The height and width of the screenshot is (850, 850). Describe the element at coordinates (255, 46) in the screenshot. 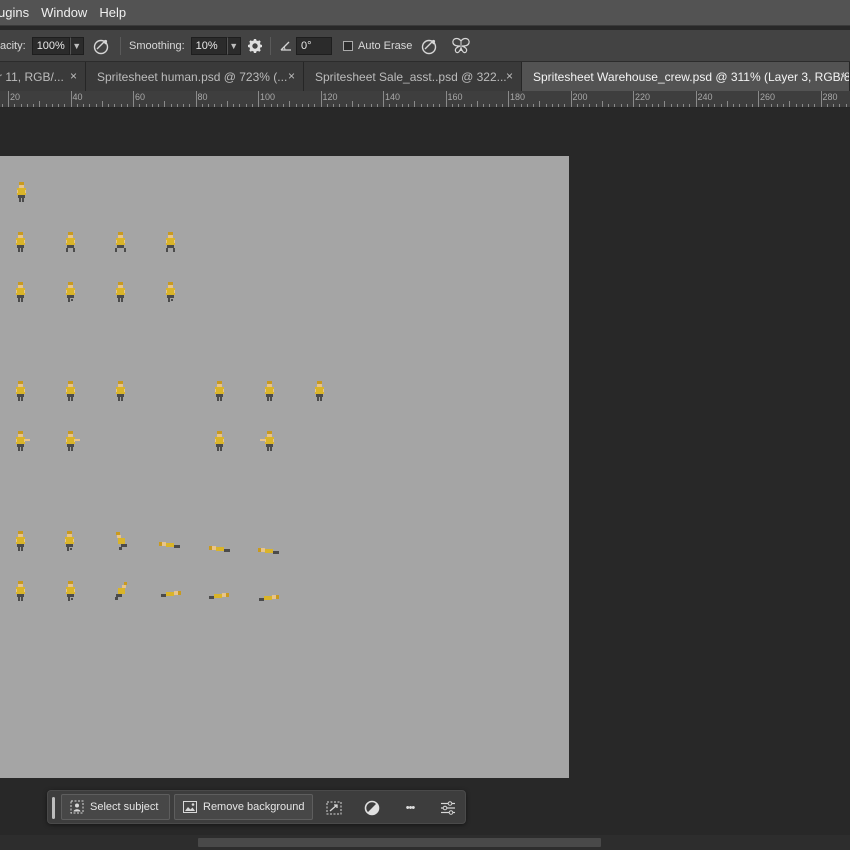

I see `gear-icon` at that location.